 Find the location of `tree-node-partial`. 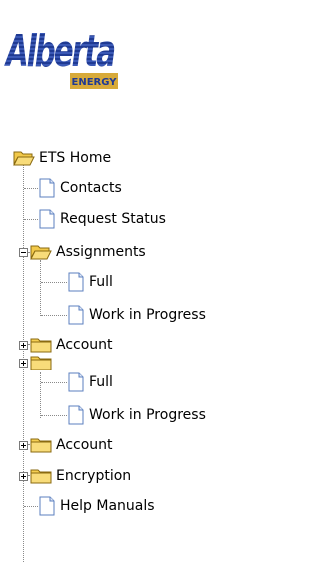

tree-node-partial is located at coordinates (35, 363).